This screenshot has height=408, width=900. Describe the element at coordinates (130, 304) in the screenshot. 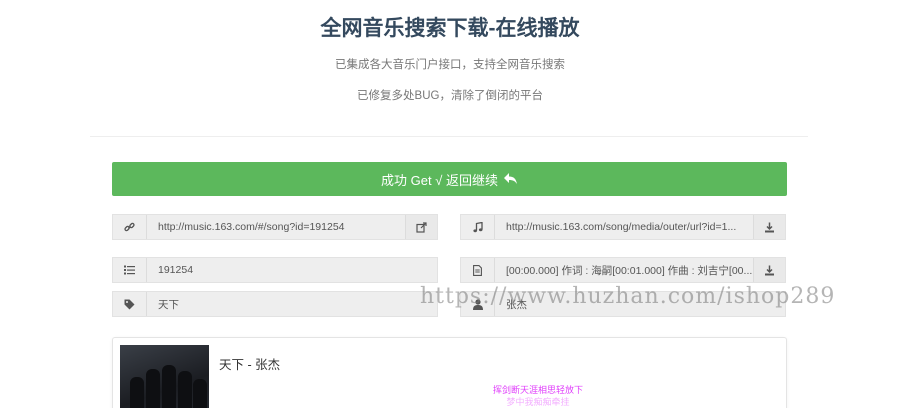

I see `tag-icon` at that location.